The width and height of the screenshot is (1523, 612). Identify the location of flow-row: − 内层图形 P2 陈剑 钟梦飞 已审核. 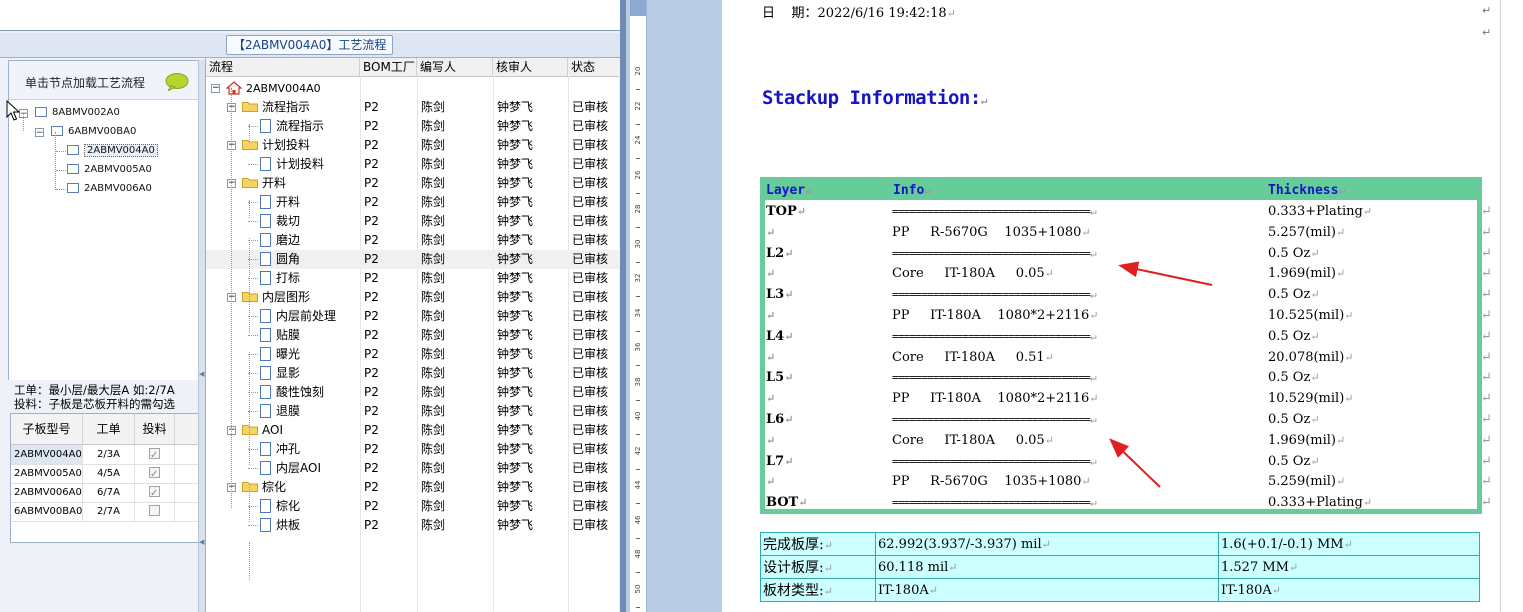
(412, 297).